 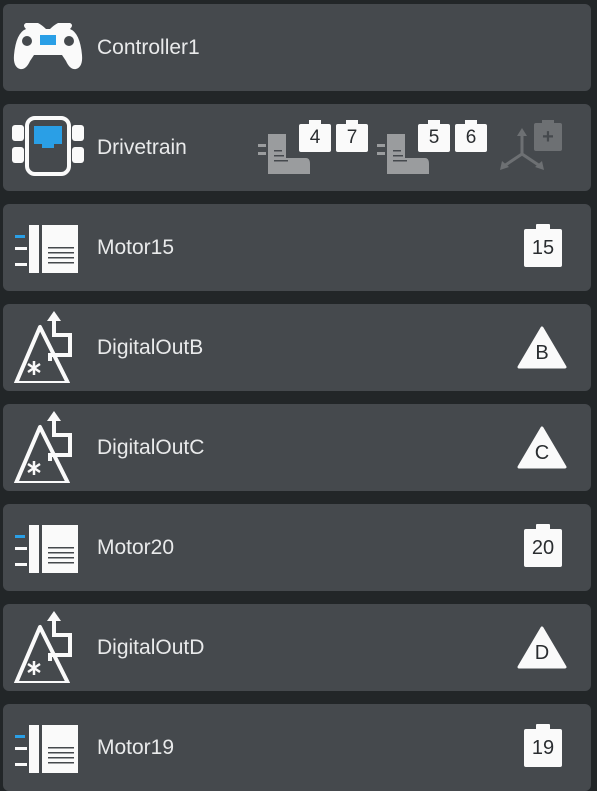 What do you see at coordinates (297, 747) in the screenshot?
I see `device-row-motor19: Motor19 19` at bounding box center [297, 747].